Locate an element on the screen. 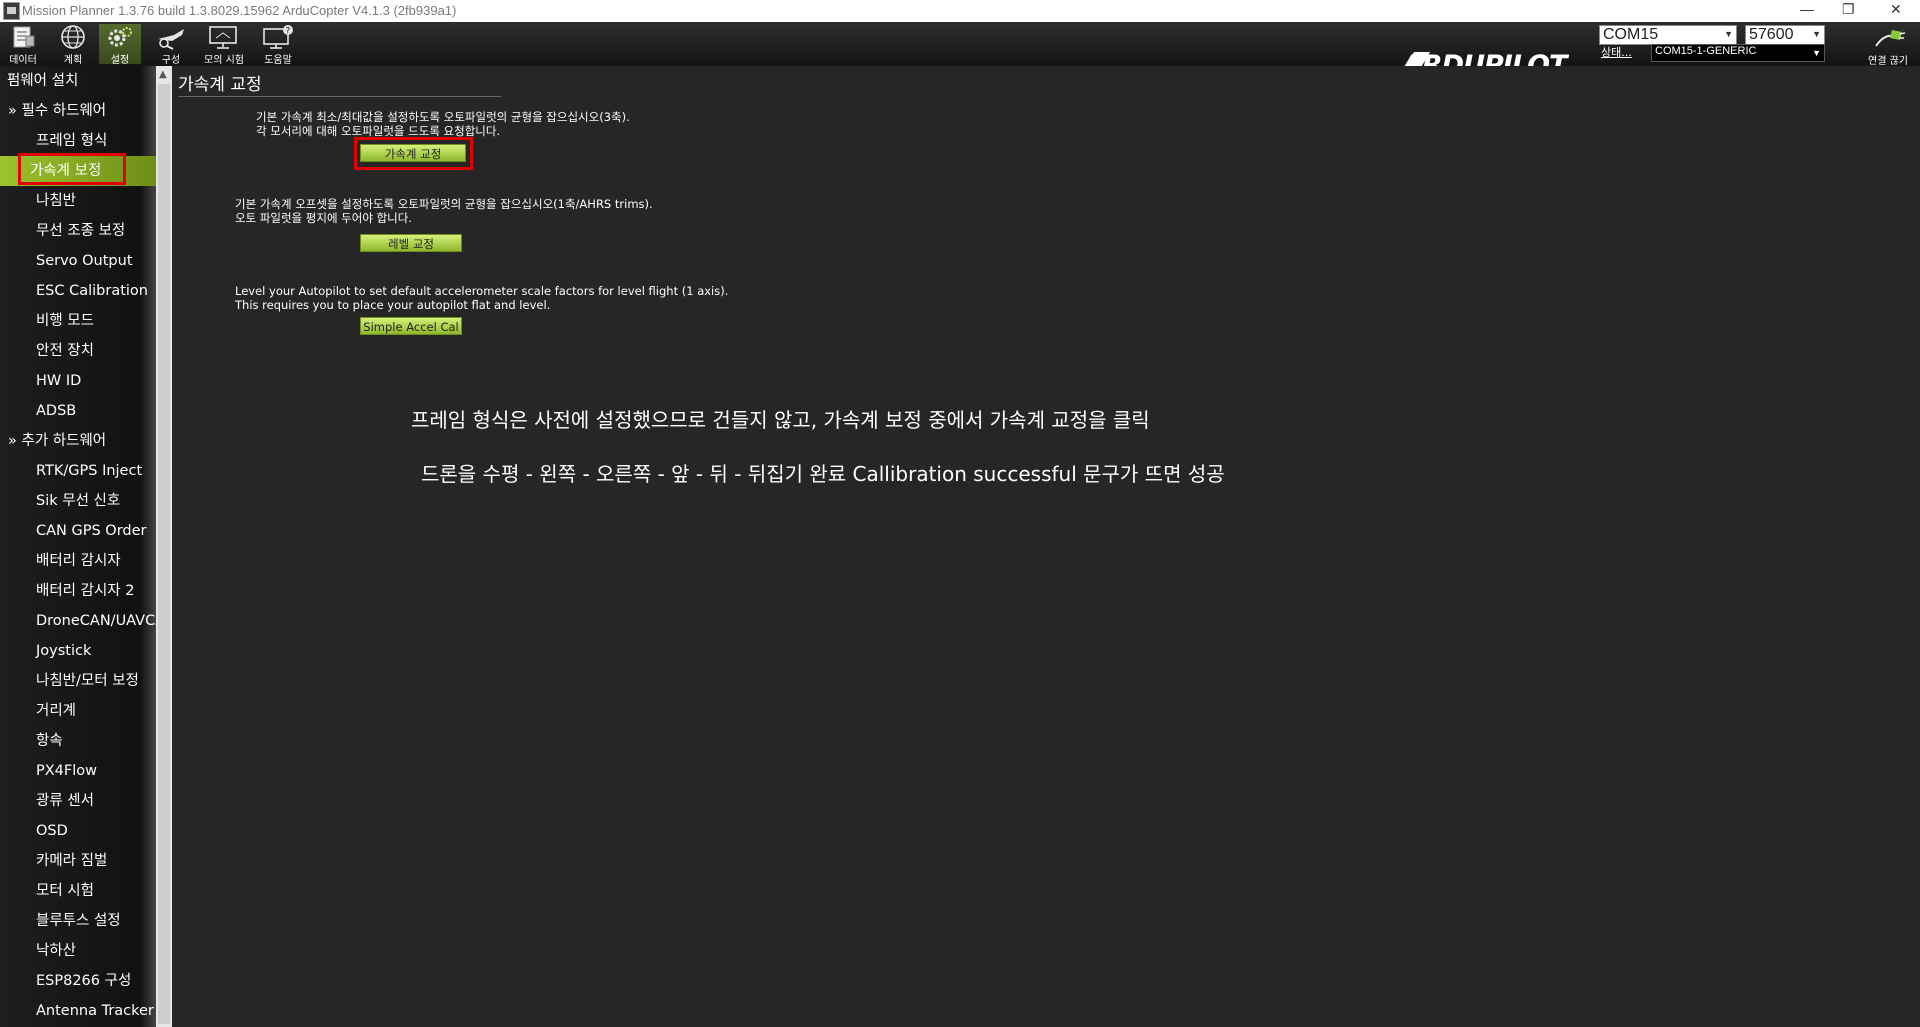 Image resolution: width=1920 pixels, height=1027 pixels. sidebar-item-airspeed: 항속 is located at coordinates (78, 741).